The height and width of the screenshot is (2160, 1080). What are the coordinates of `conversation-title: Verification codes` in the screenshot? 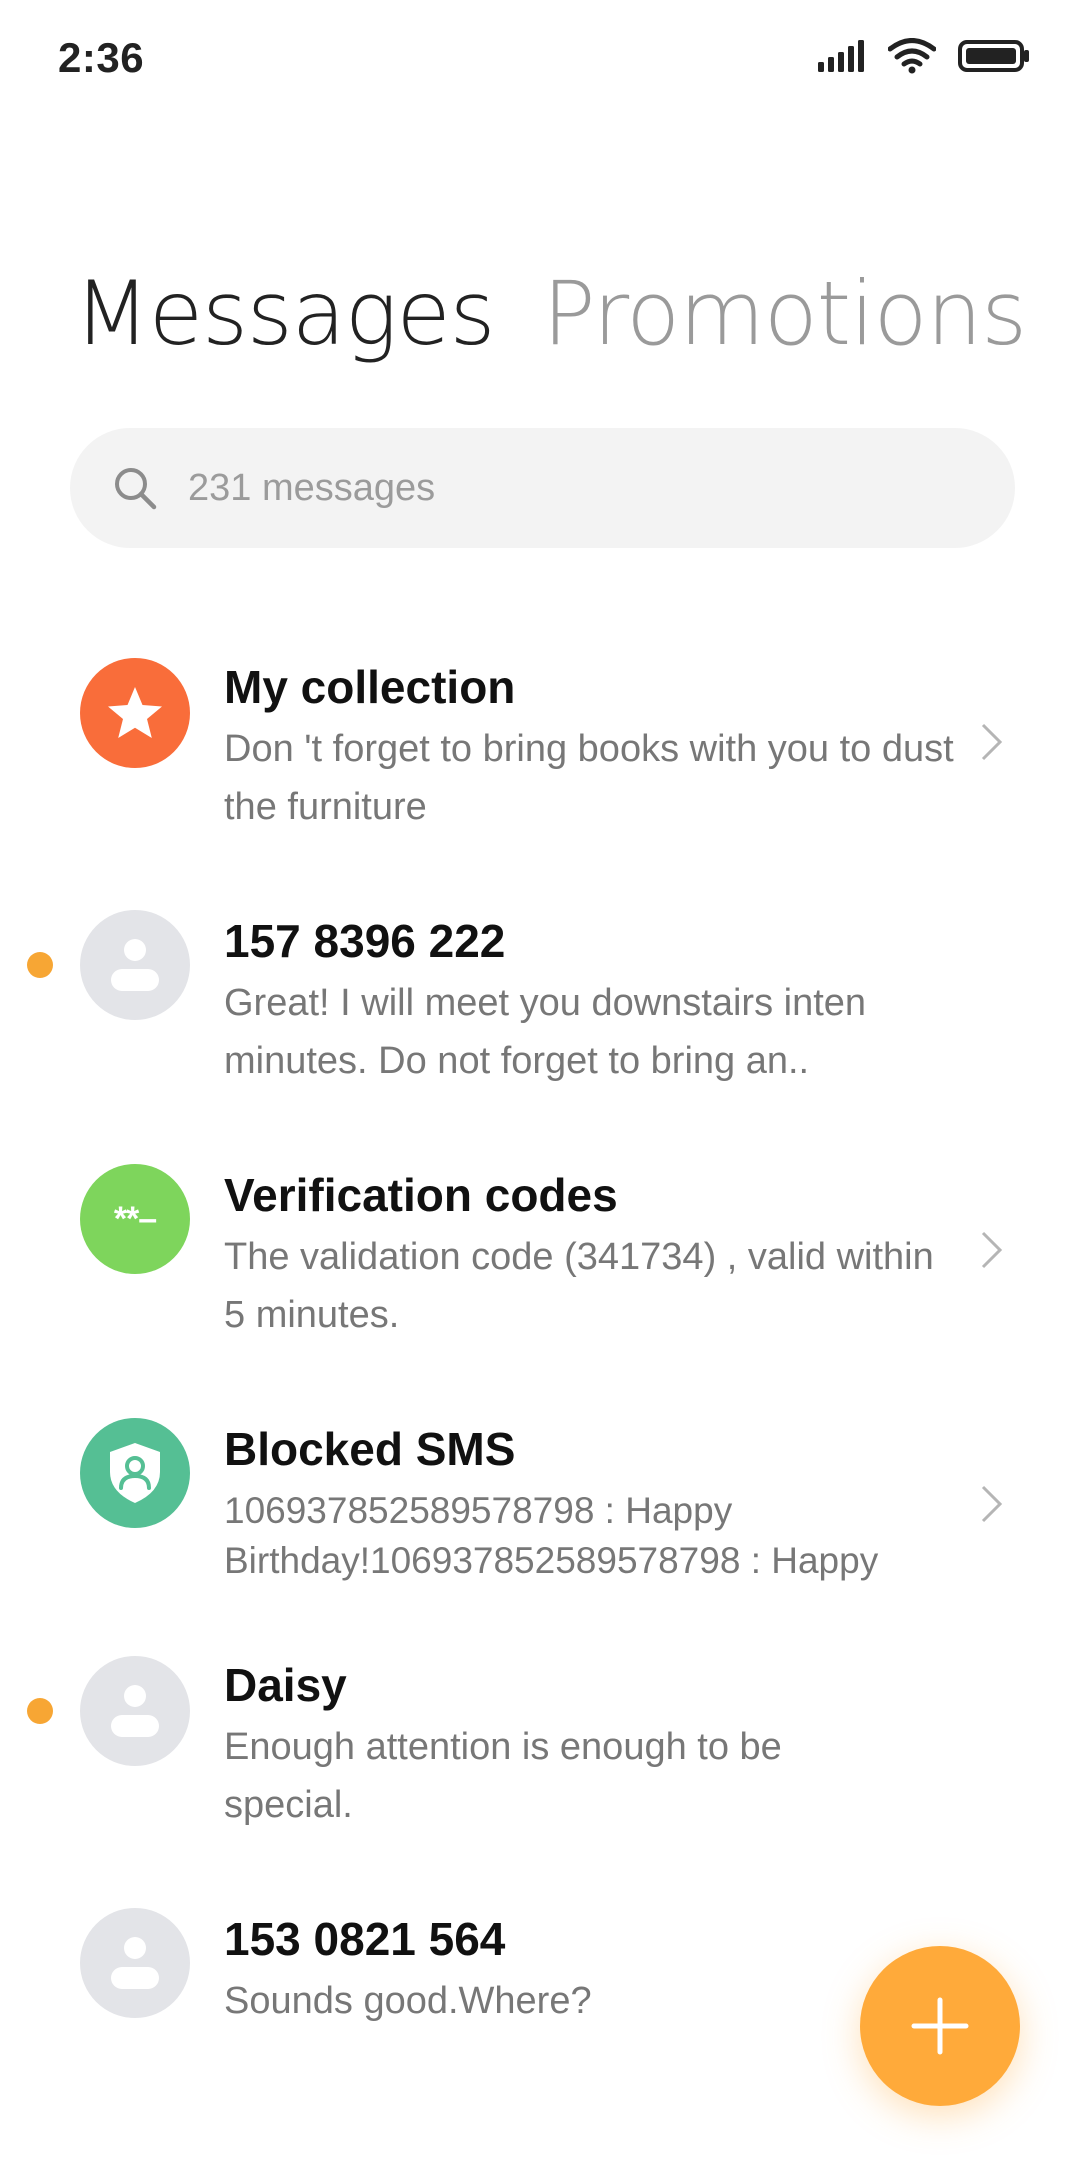 It's located at (421, 1195).